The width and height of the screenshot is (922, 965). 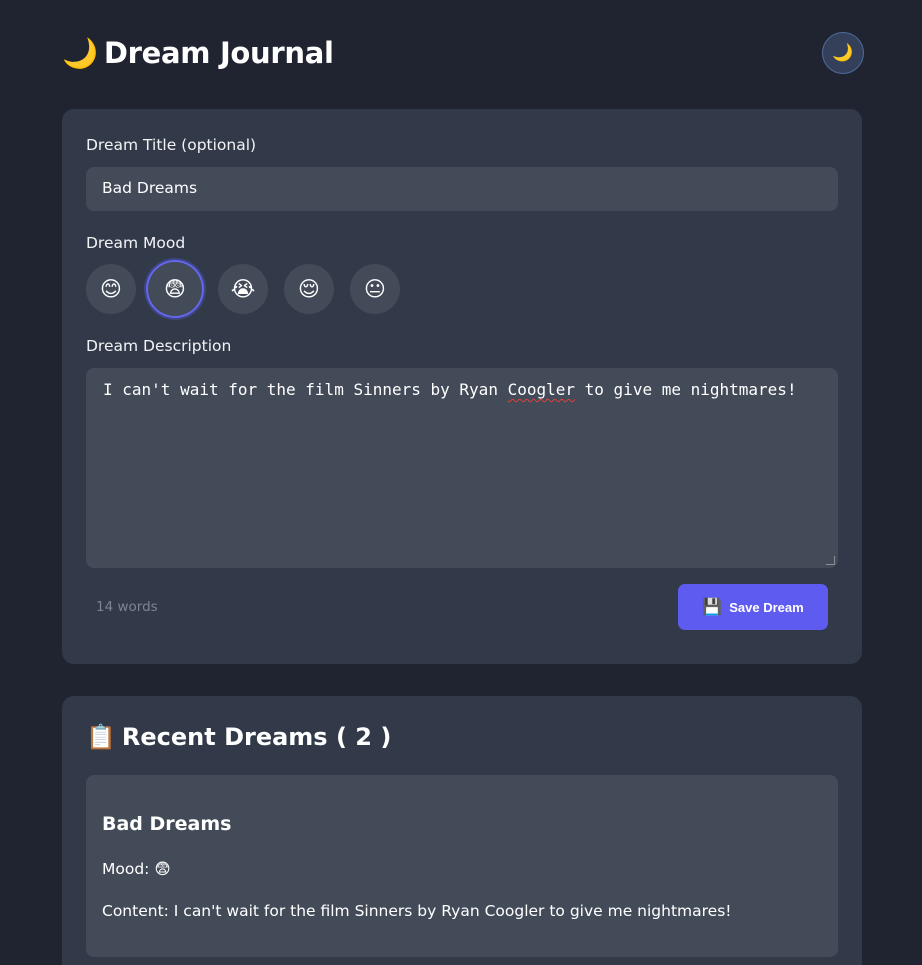 What do you see at coordinates (101, 737) in the screenshot?
I see `clipboard-icon: 📋` at bounding box center [101, 737].